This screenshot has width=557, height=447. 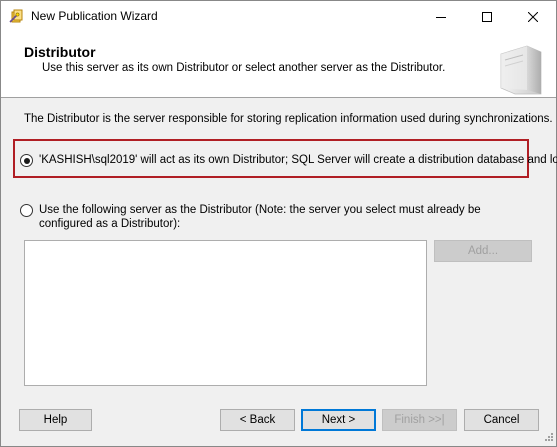 What do you see at coordinates (26, 210) in the screenshot?
I see `other-server-radio` at bounding box center [26, 210].